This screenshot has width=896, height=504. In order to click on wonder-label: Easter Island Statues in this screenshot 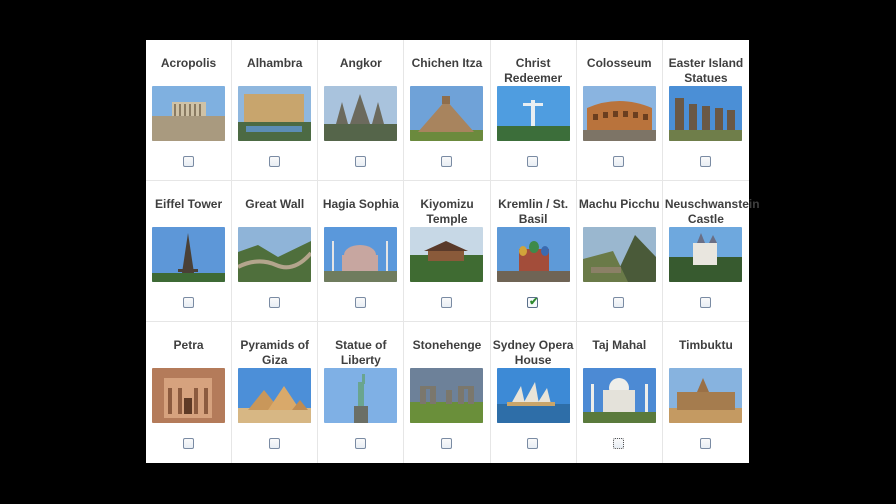, I will do `click(706, 70)`.